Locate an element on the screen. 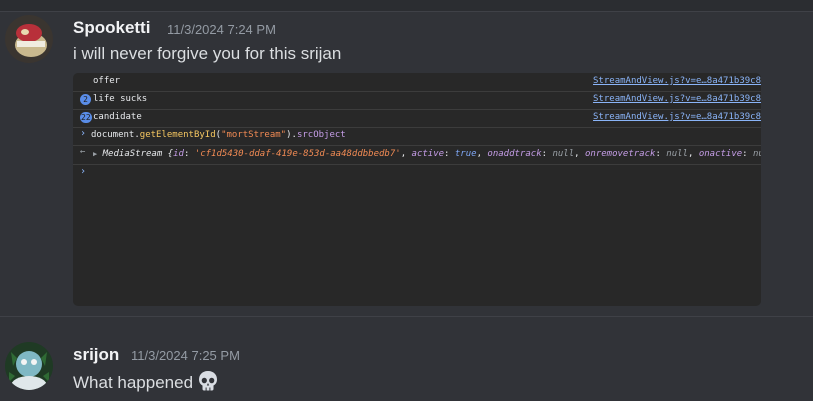 Image resolution: width=813 pixels, height=401 pixels. result-key: onremovetrack is located at coordinates (620, 154).